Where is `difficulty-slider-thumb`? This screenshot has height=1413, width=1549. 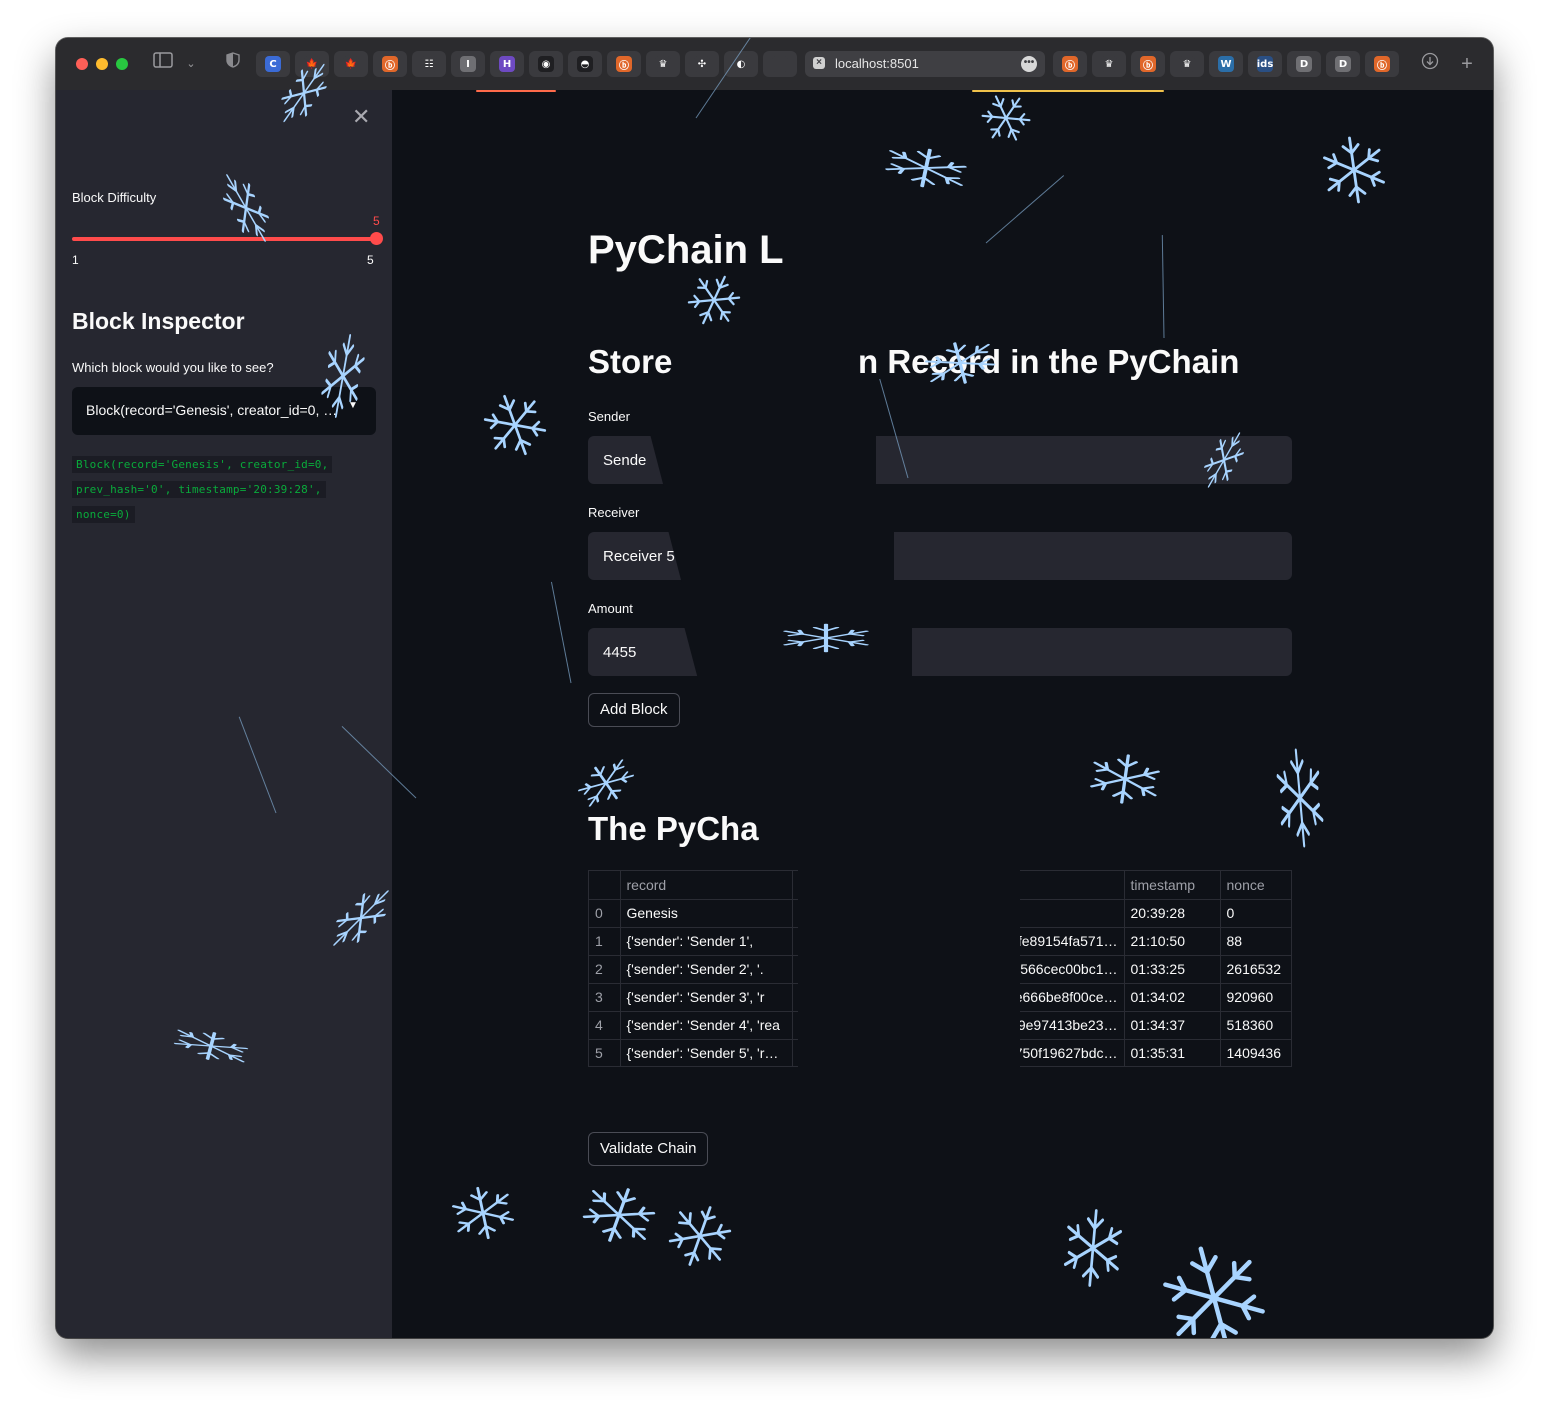
difficulty-slider-thumb is located at coordinates (376, 238).